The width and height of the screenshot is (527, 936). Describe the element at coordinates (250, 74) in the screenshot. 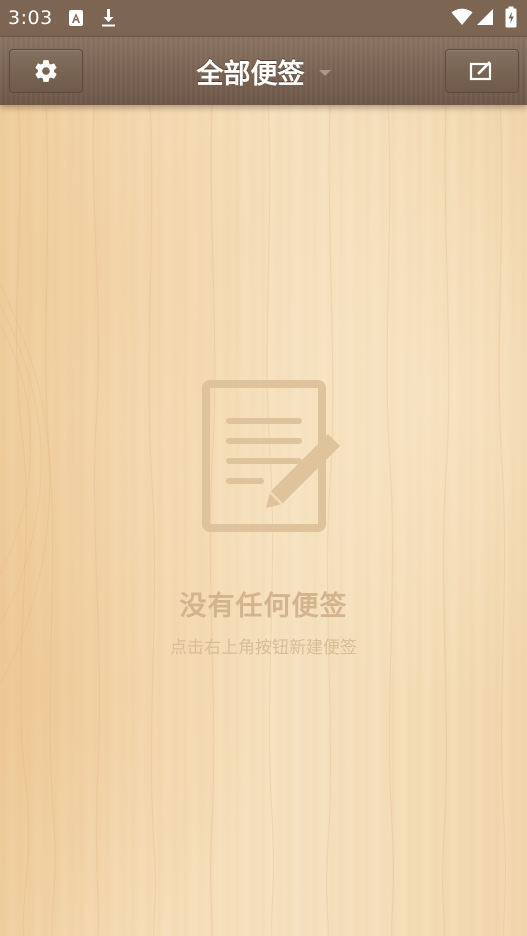

I see `page-title: 全部便签` at that location.